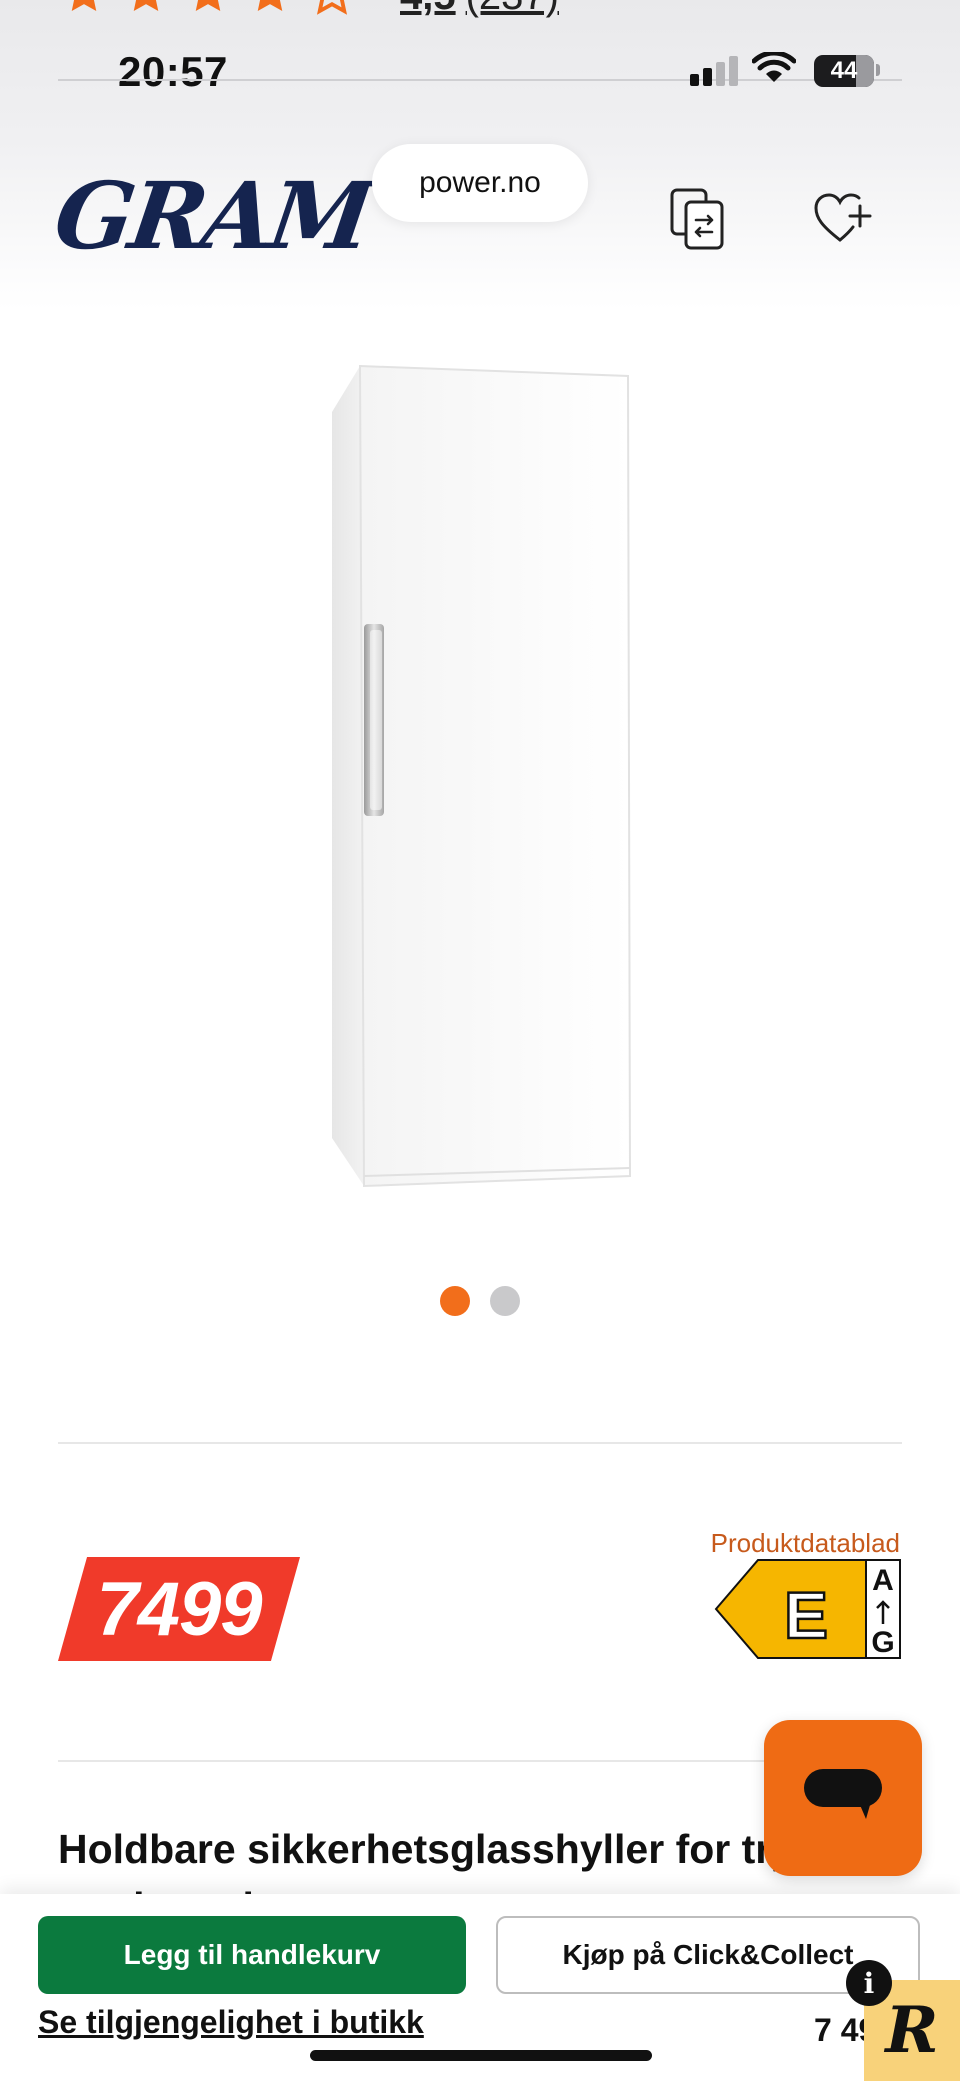 Image resolution: width=960 pixels, height=2081 pixels. I want to click on wifi-icon, so click(774, 67).